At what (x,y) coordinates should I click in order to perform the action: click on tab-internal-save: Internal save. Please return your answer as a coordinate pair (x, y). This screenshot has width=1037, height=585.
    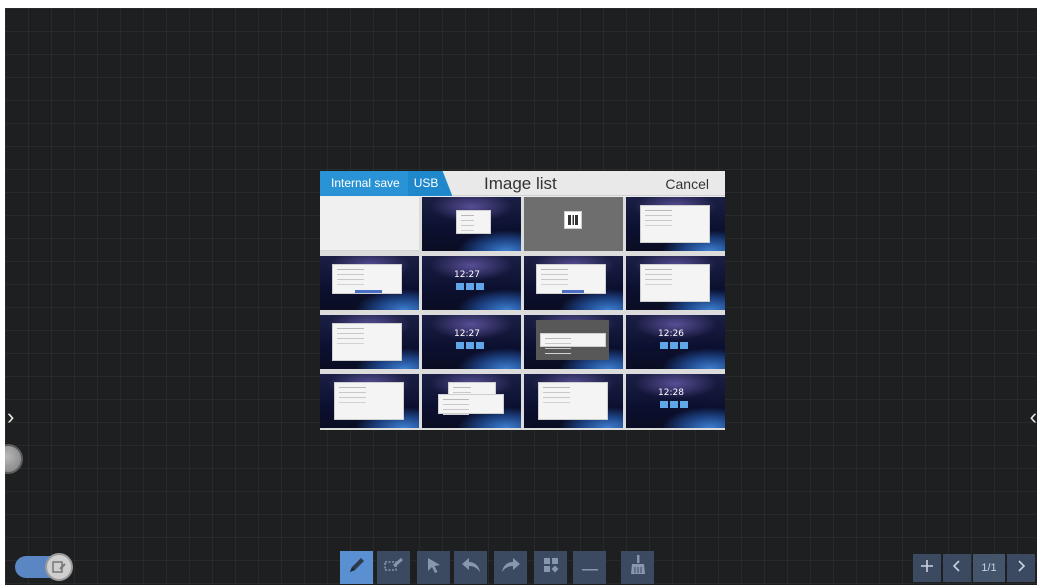
    Looking at the image, I should click on (364, 183).